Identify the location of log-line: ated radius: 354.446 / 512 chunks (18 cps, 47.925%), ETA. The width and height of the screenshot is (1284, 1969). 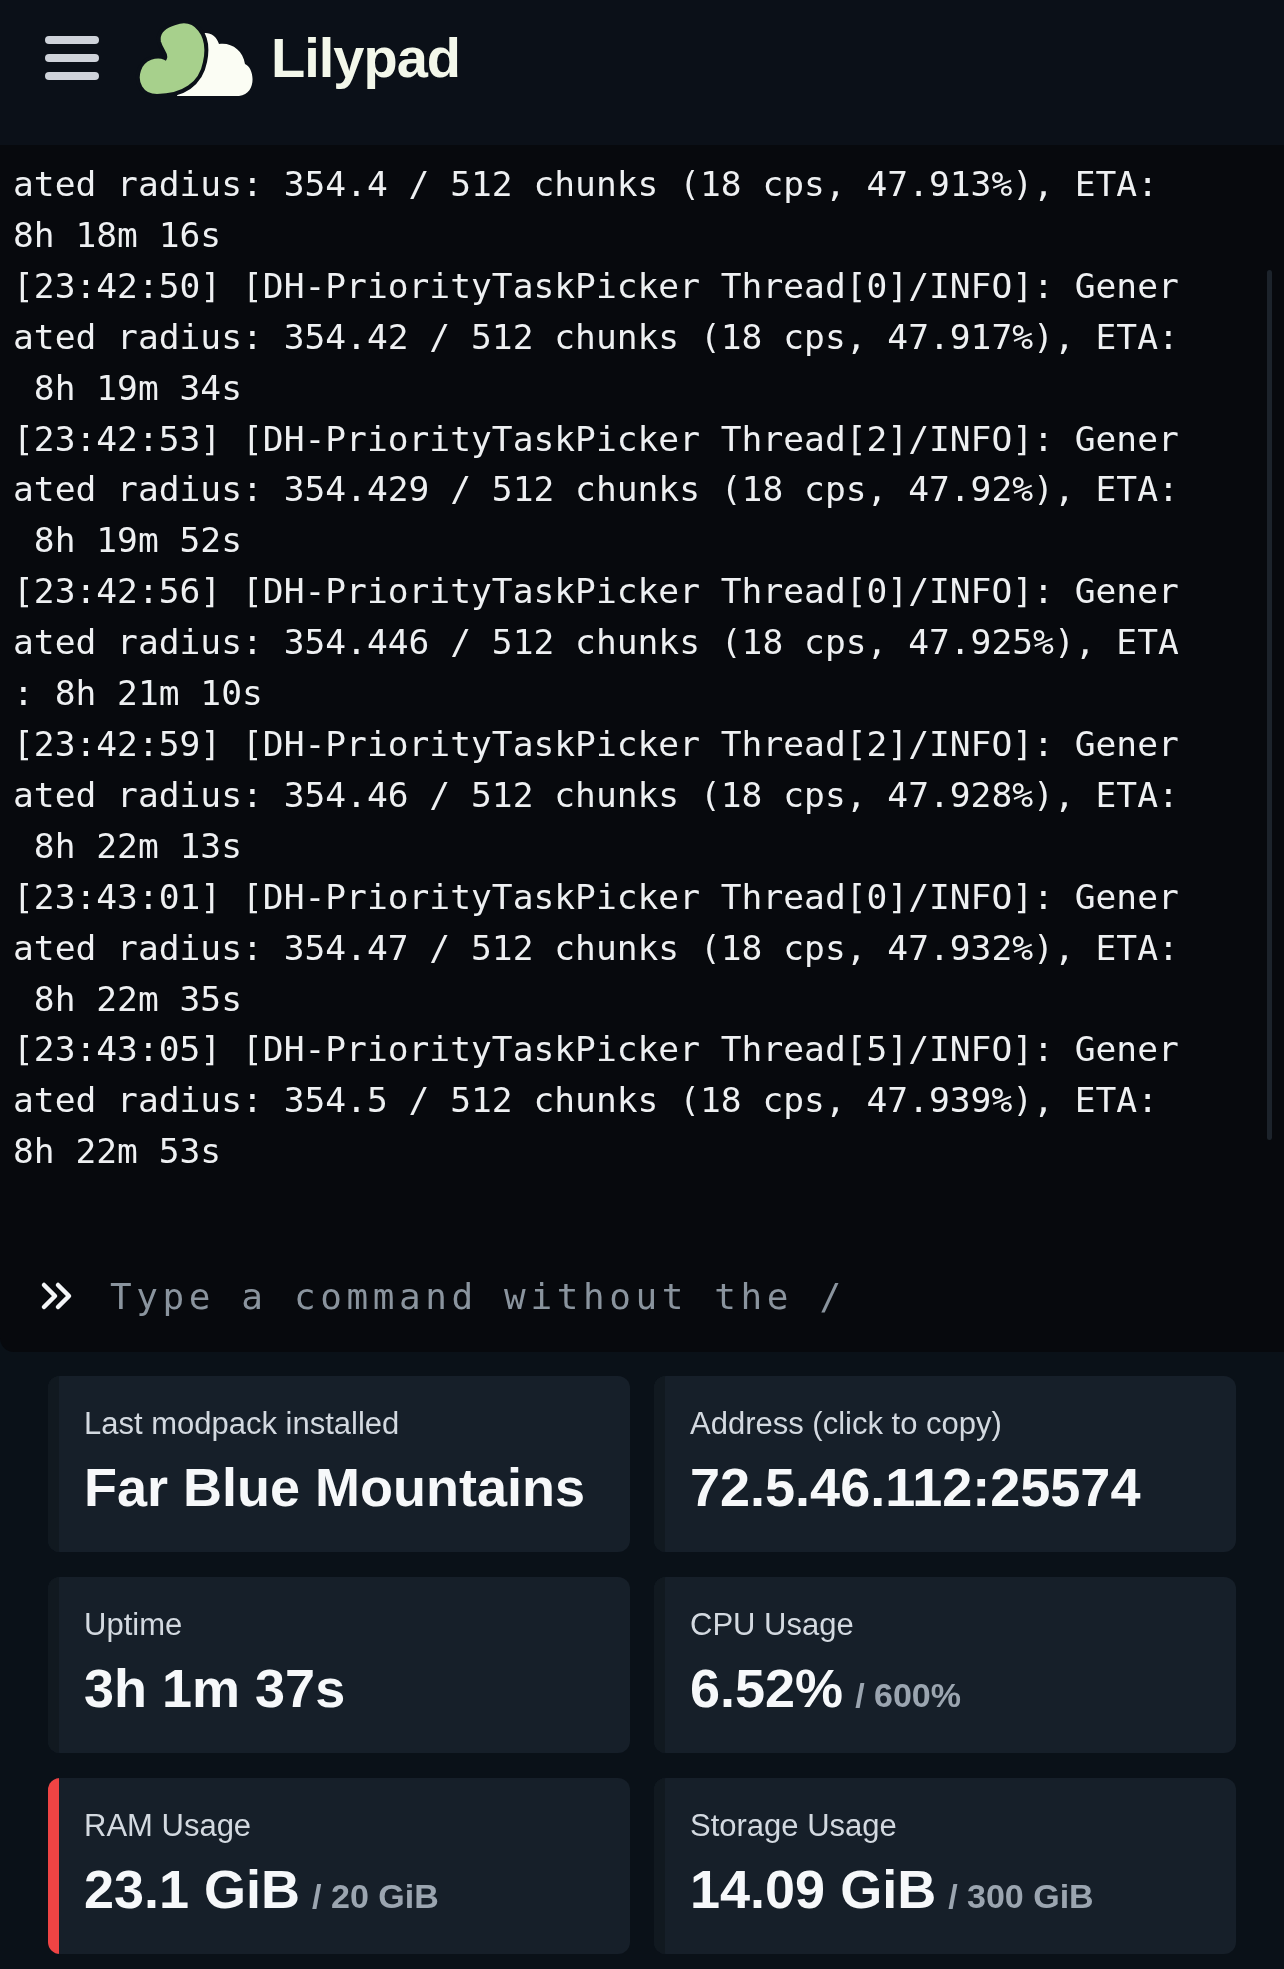
(596, 643).